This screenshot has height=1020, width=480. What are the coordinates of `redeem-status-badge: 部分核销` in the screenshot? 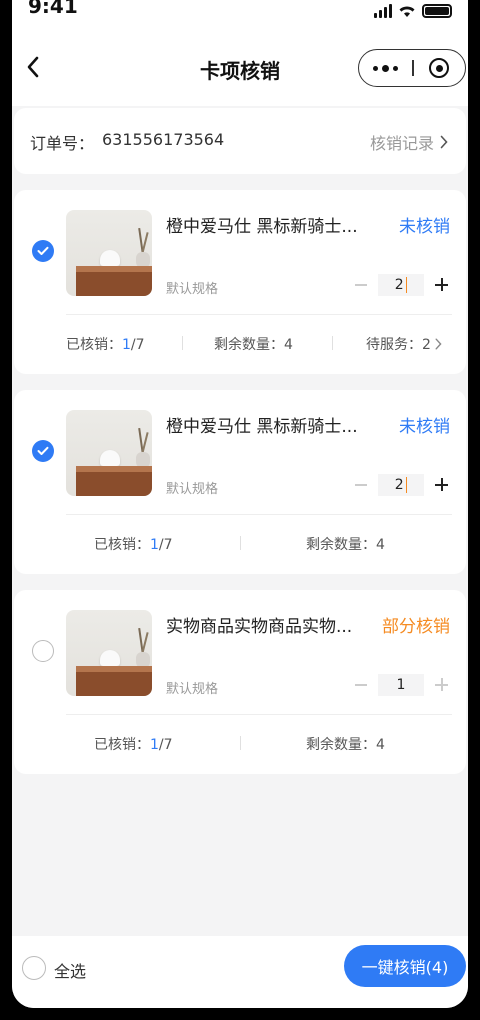 It's located at (416, 627).